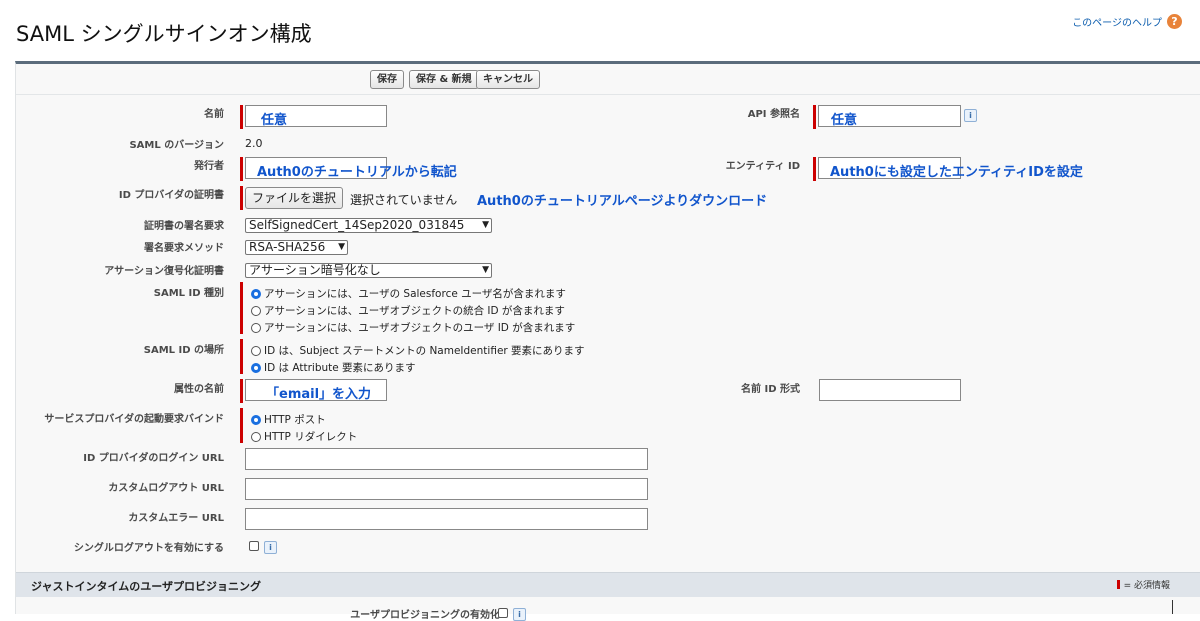 The image size is (1200, 621). What do you see at coordinates (274, 120) in the screenshot?
I see `name-annotation: 任意` at bounding box center [274, 120].